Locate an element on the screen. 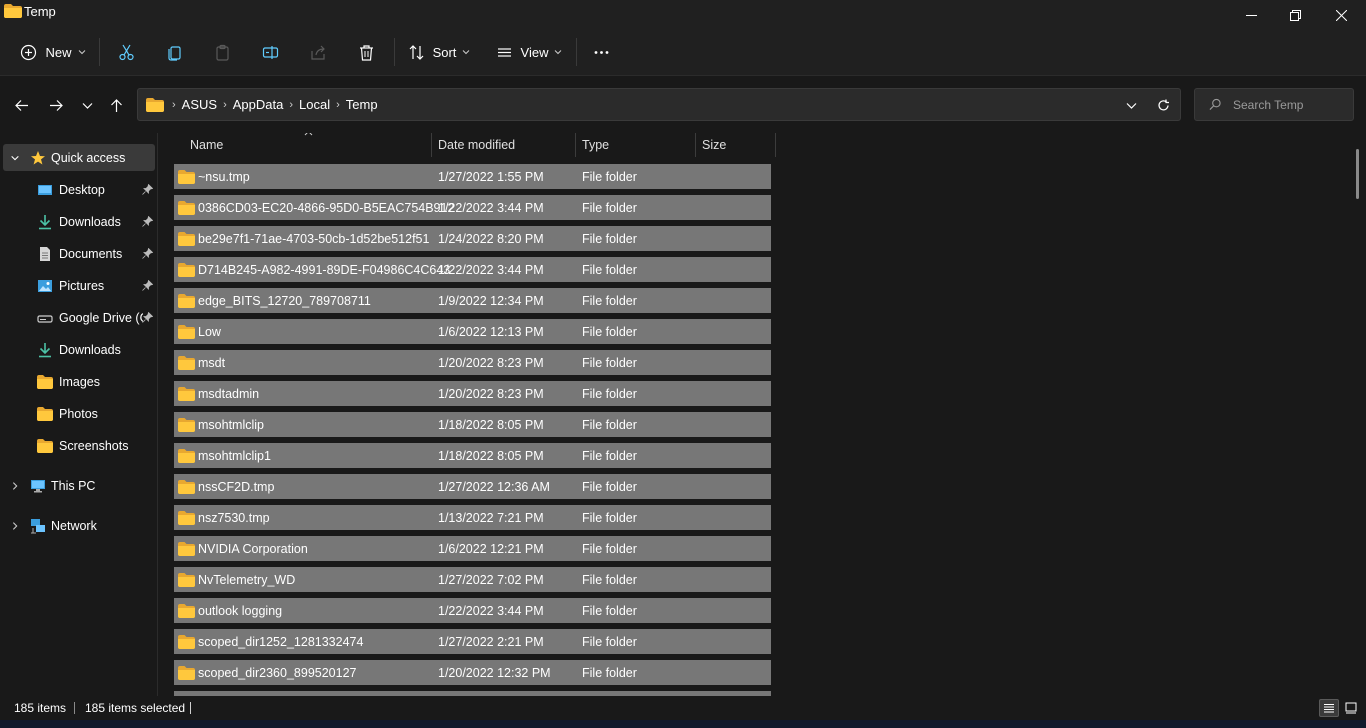 The width and height of the screenshot is (1366, 728). column-header-size: Size is located at coordinates (714, 145).